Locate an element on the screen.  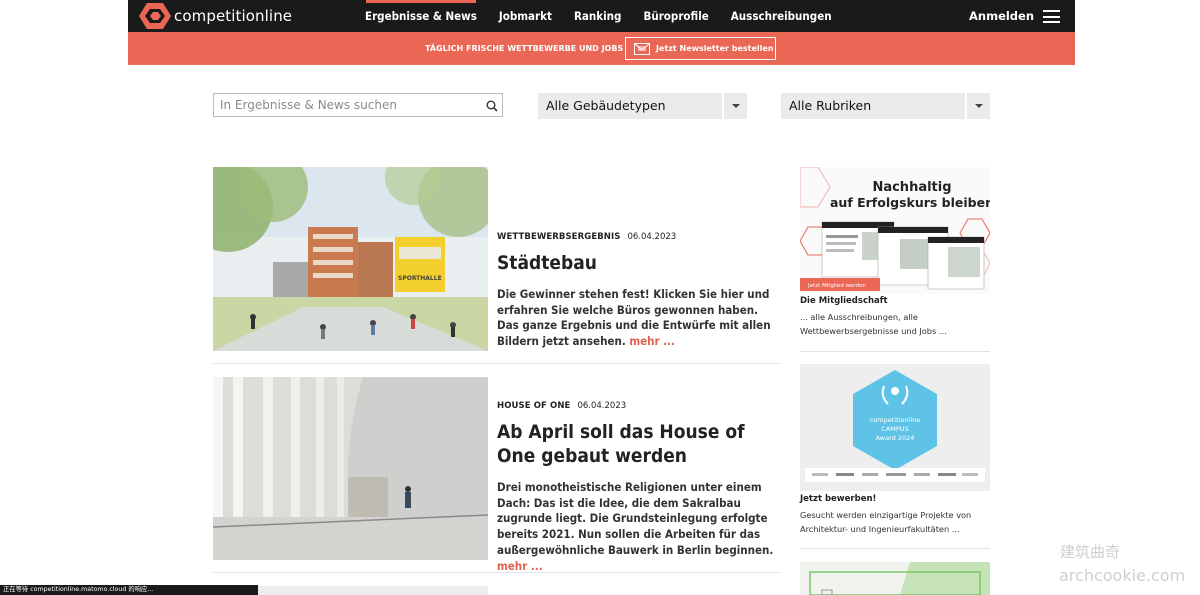
house-of-one-rendering-image is located at coordinates (350, 468).